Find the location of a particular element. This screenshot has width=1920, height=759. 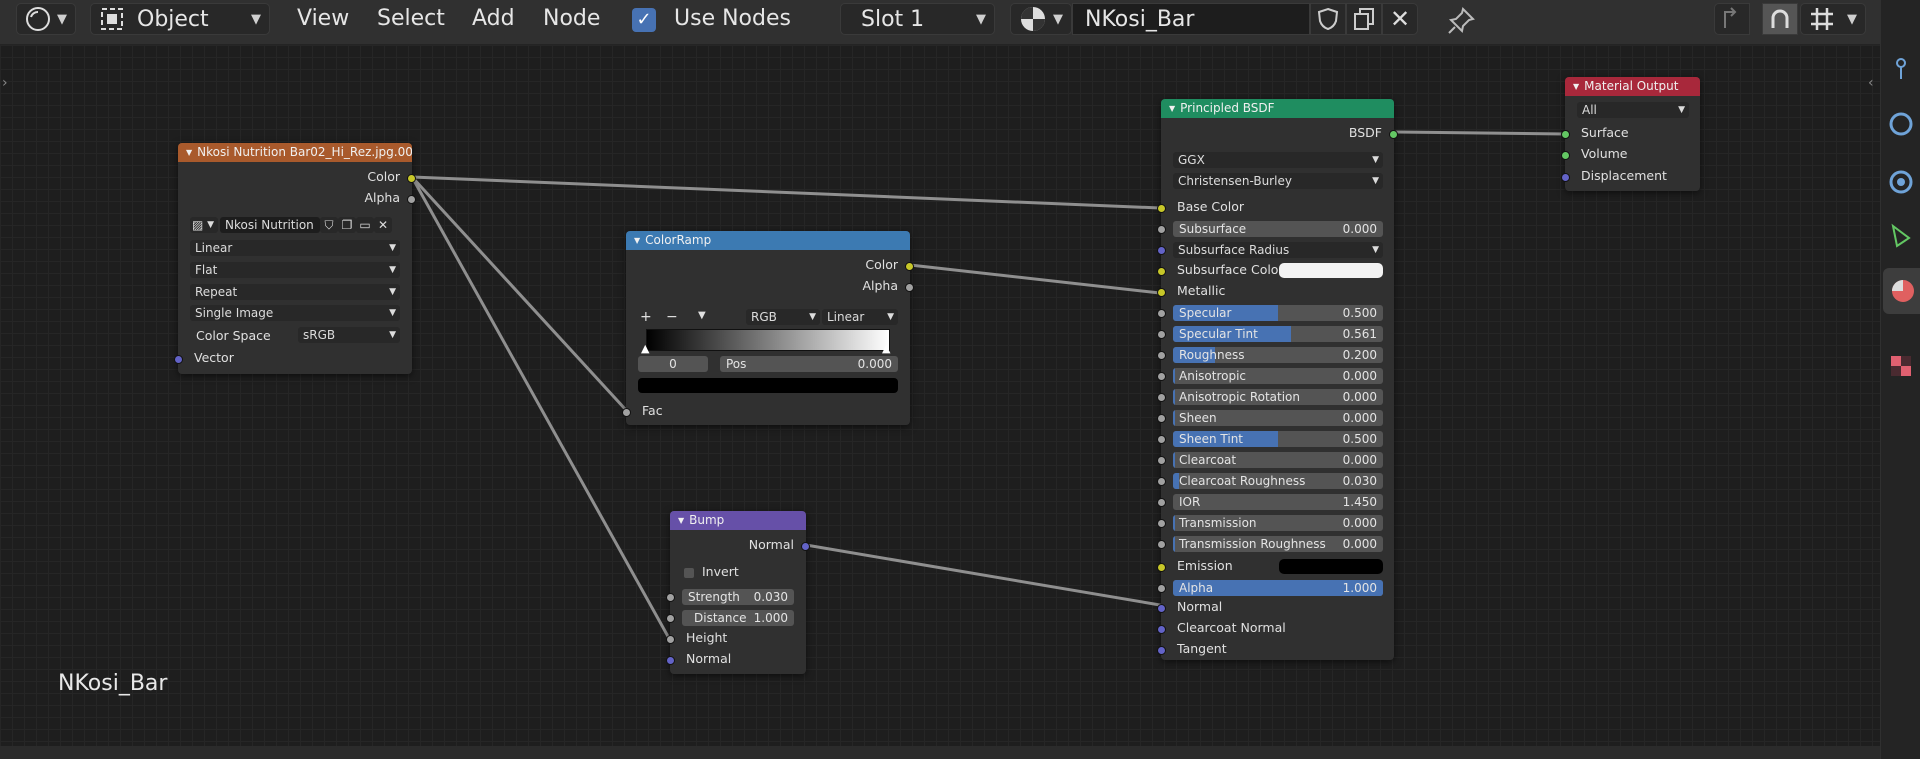

subsurface-field: Subsurface 0.000 is located at coordinates (1278, 229).